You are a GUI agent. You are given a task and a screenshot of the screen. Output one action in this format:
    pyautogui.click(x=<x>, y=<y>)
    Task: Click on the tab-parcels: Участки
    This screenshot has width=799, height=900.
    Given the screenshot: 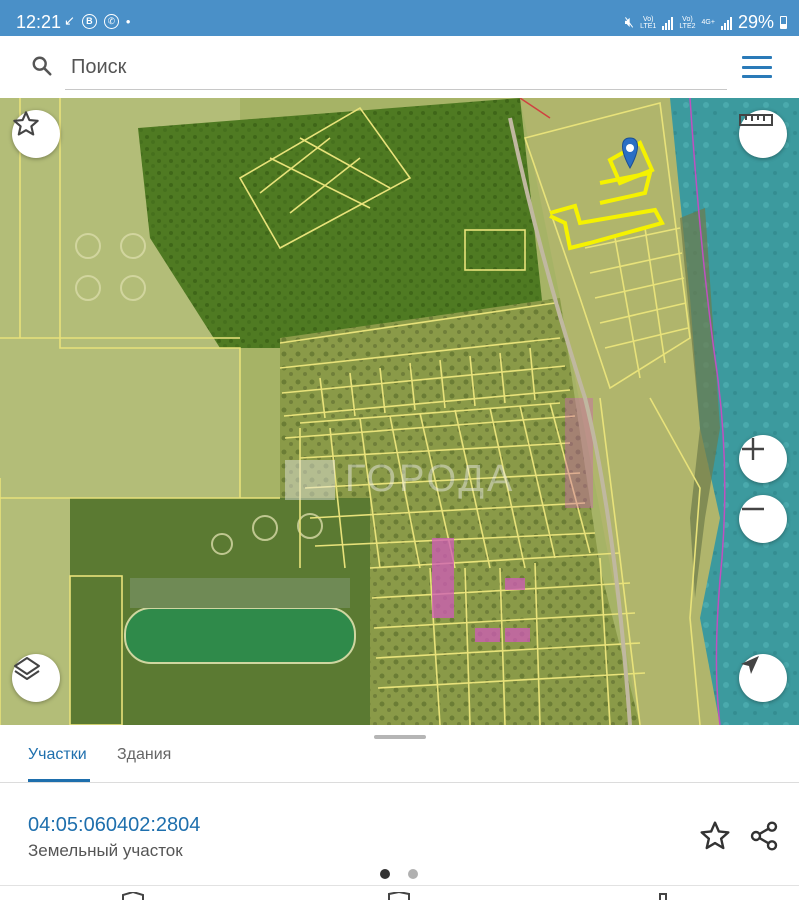 What is the action you would take?
    pyautogui.click(x=57, y=755)
    